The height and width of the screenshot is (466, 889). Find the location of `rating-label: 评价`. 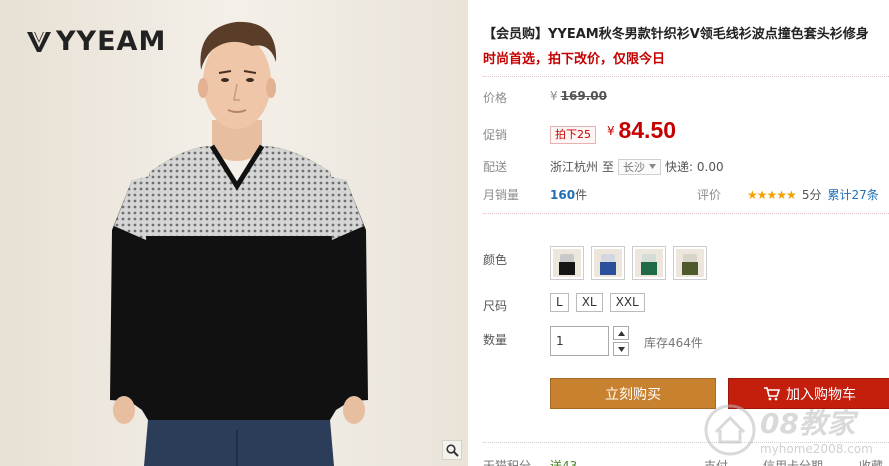

rating-label: 评价 is located at coordinates (709, 195).